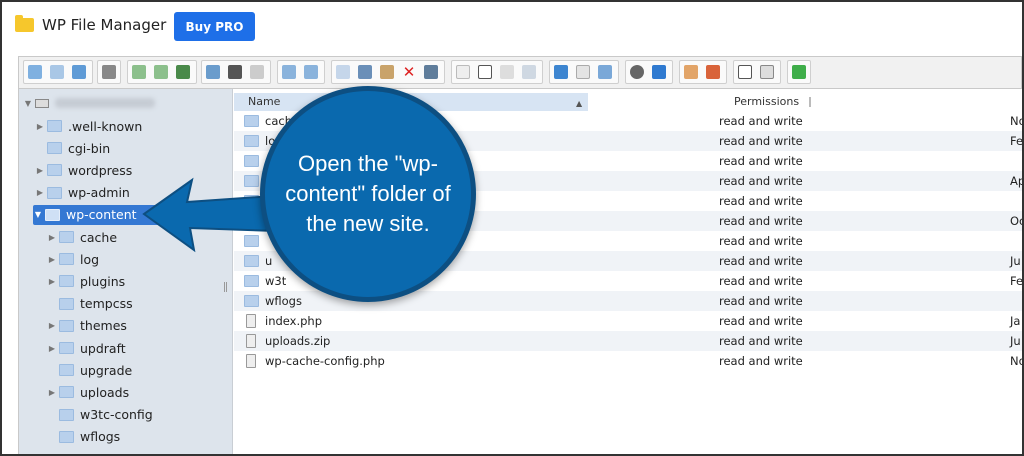 This screenshot has width=1024, height=456. What do you see at coordinates (225, 215) in the screenshot?
I see `callout-arrow` at bounding box center [225, 215].